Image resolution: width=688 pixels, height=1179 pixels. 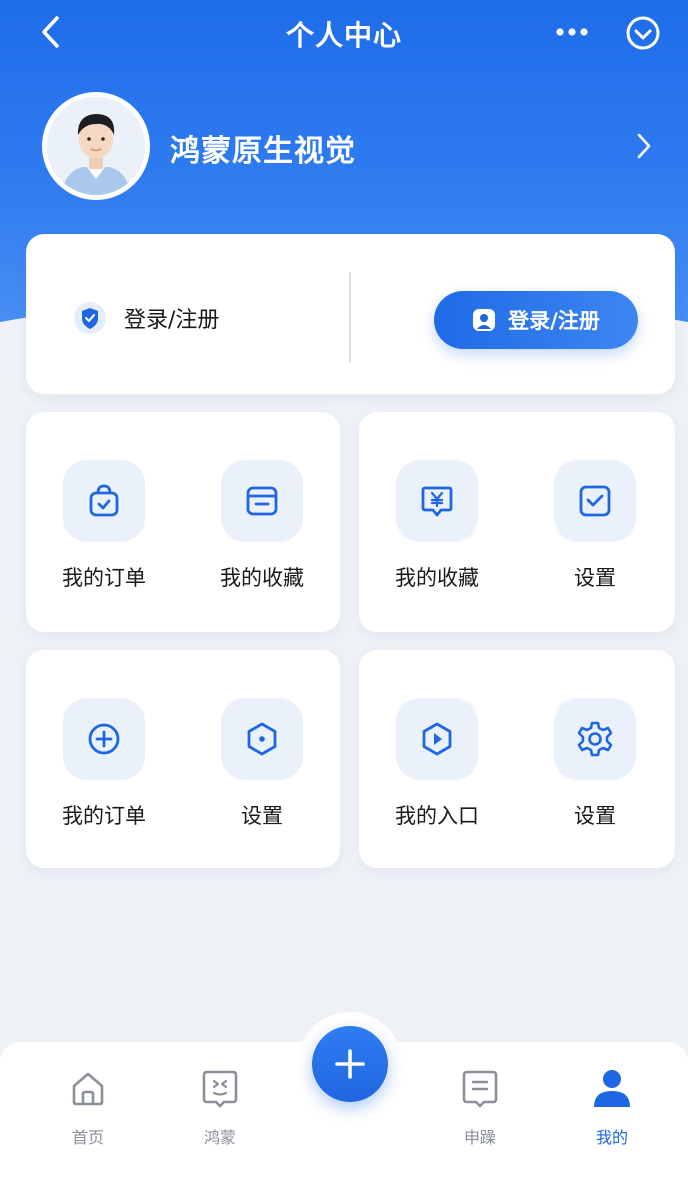 I want to click on feature-item-my-favorites: 我的收藏, so click(x=262, y=526).